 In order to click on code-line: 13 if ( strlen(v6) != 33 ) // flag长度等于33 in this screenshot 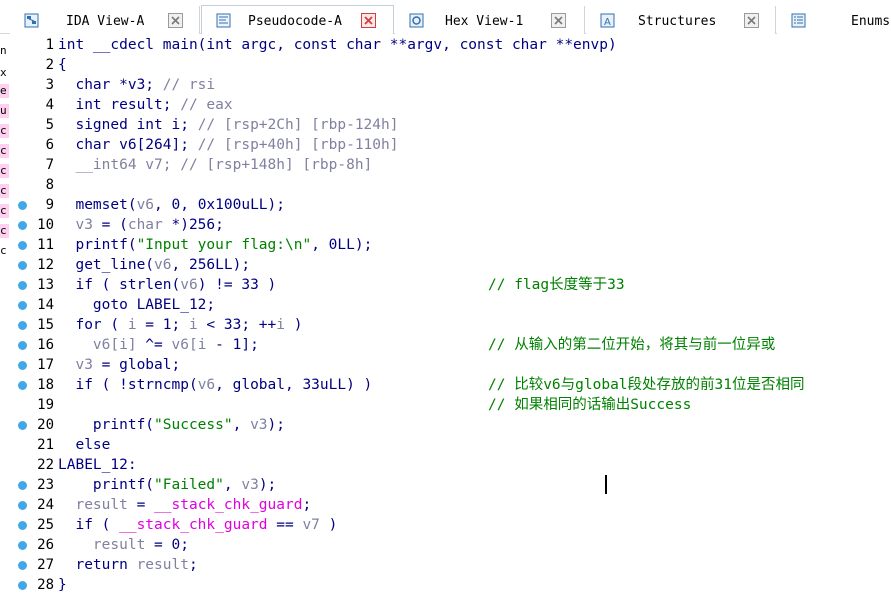, I will do `click(450, 285)`.